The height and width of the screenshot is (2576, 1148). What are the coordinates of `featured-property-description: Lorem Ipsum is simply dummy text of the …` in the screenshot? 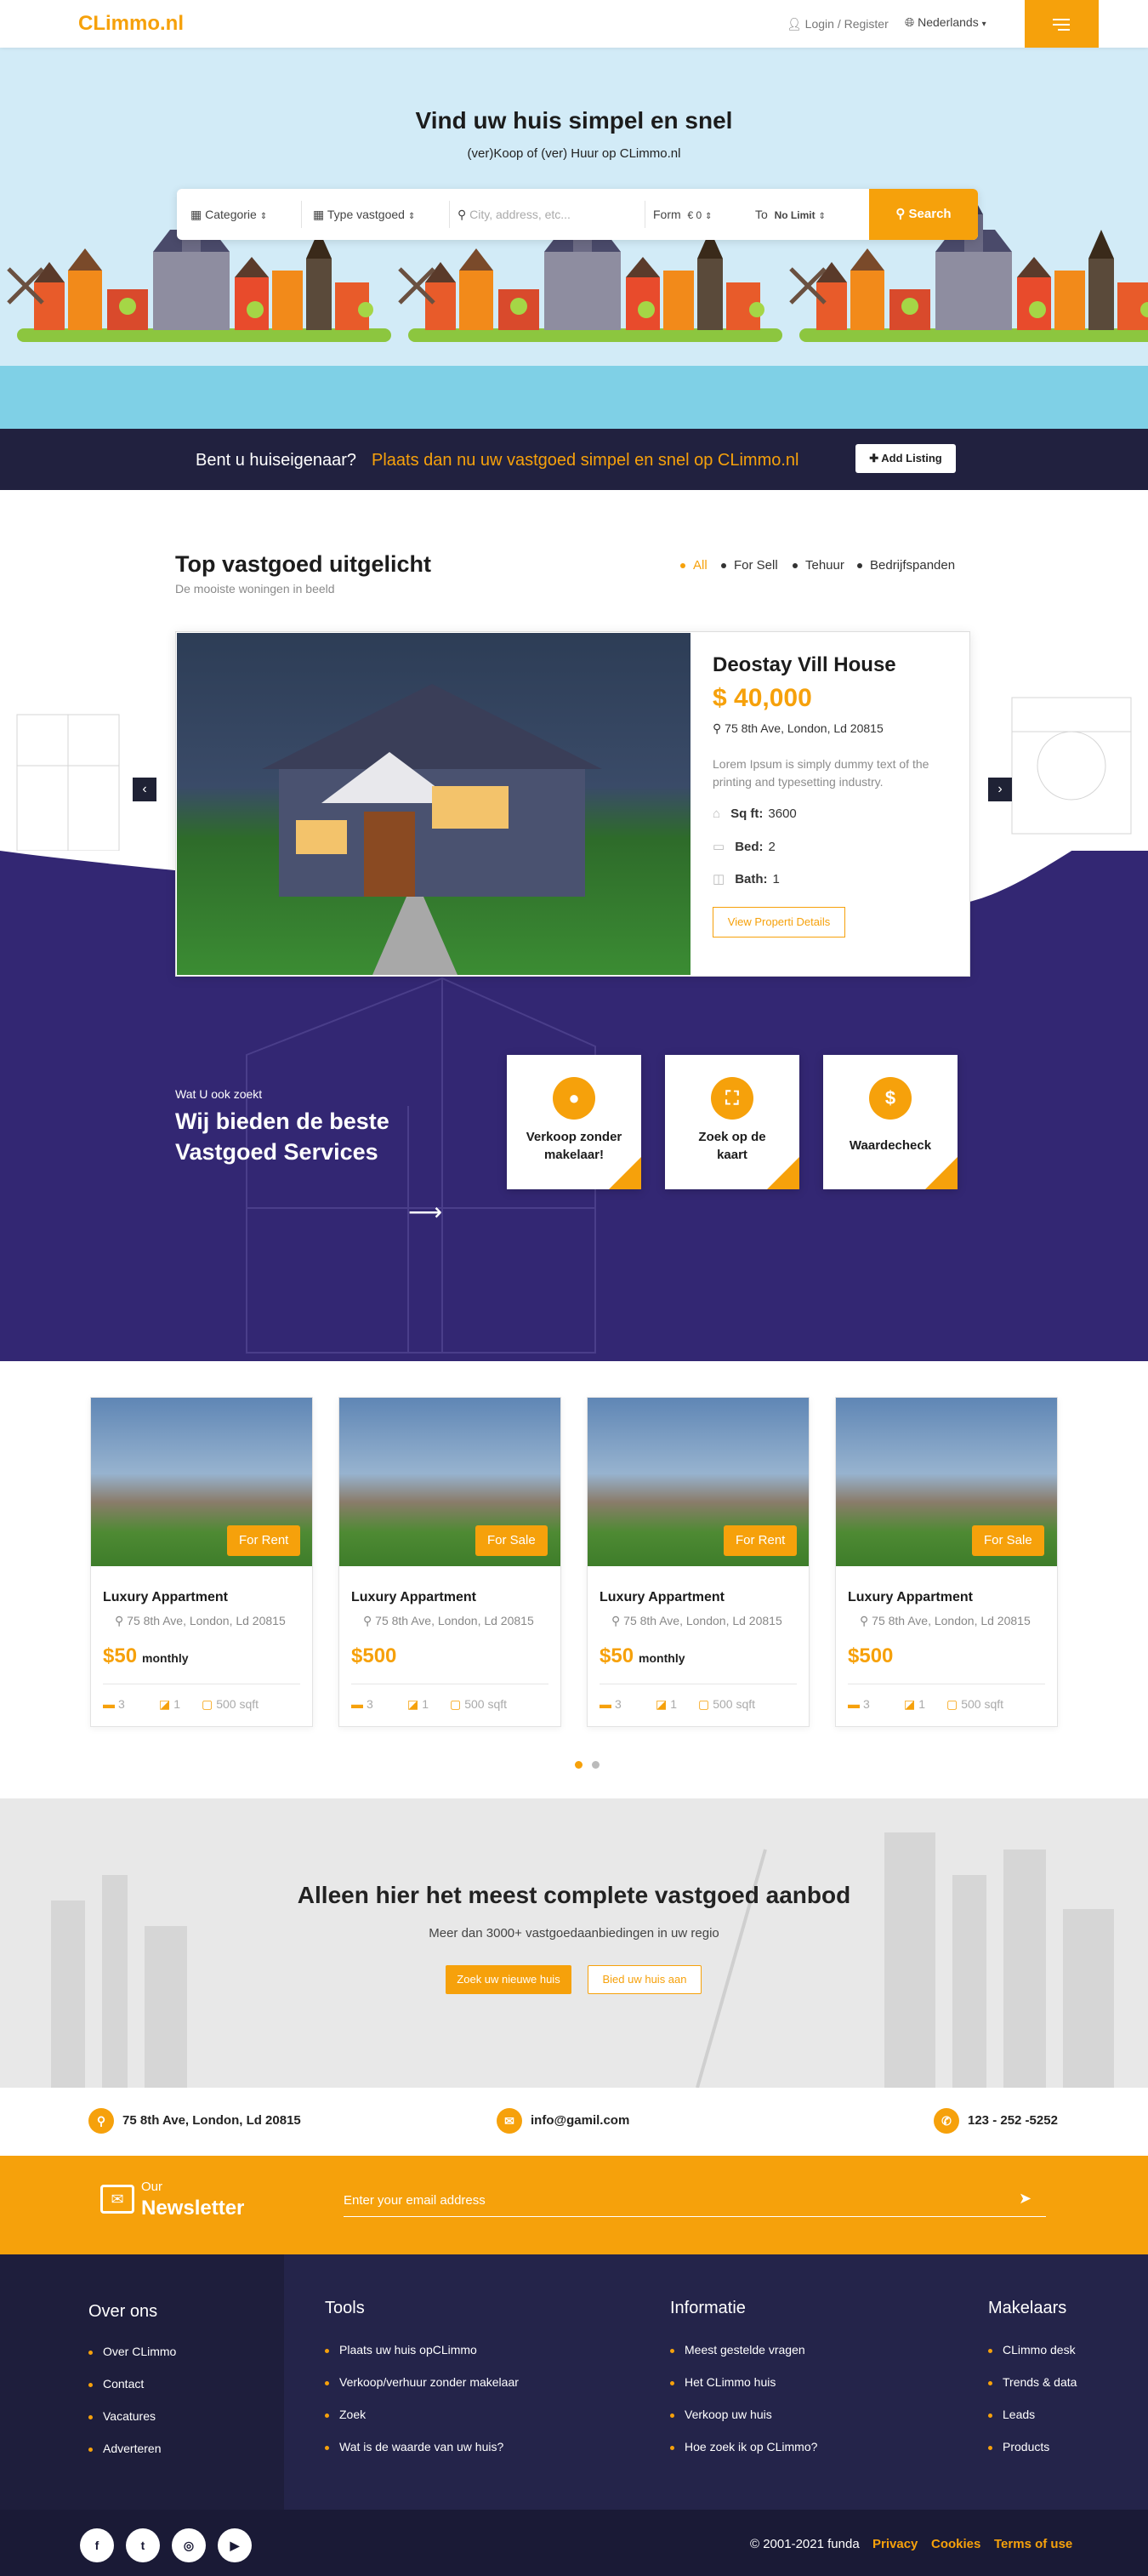 It's located at (821, 773).